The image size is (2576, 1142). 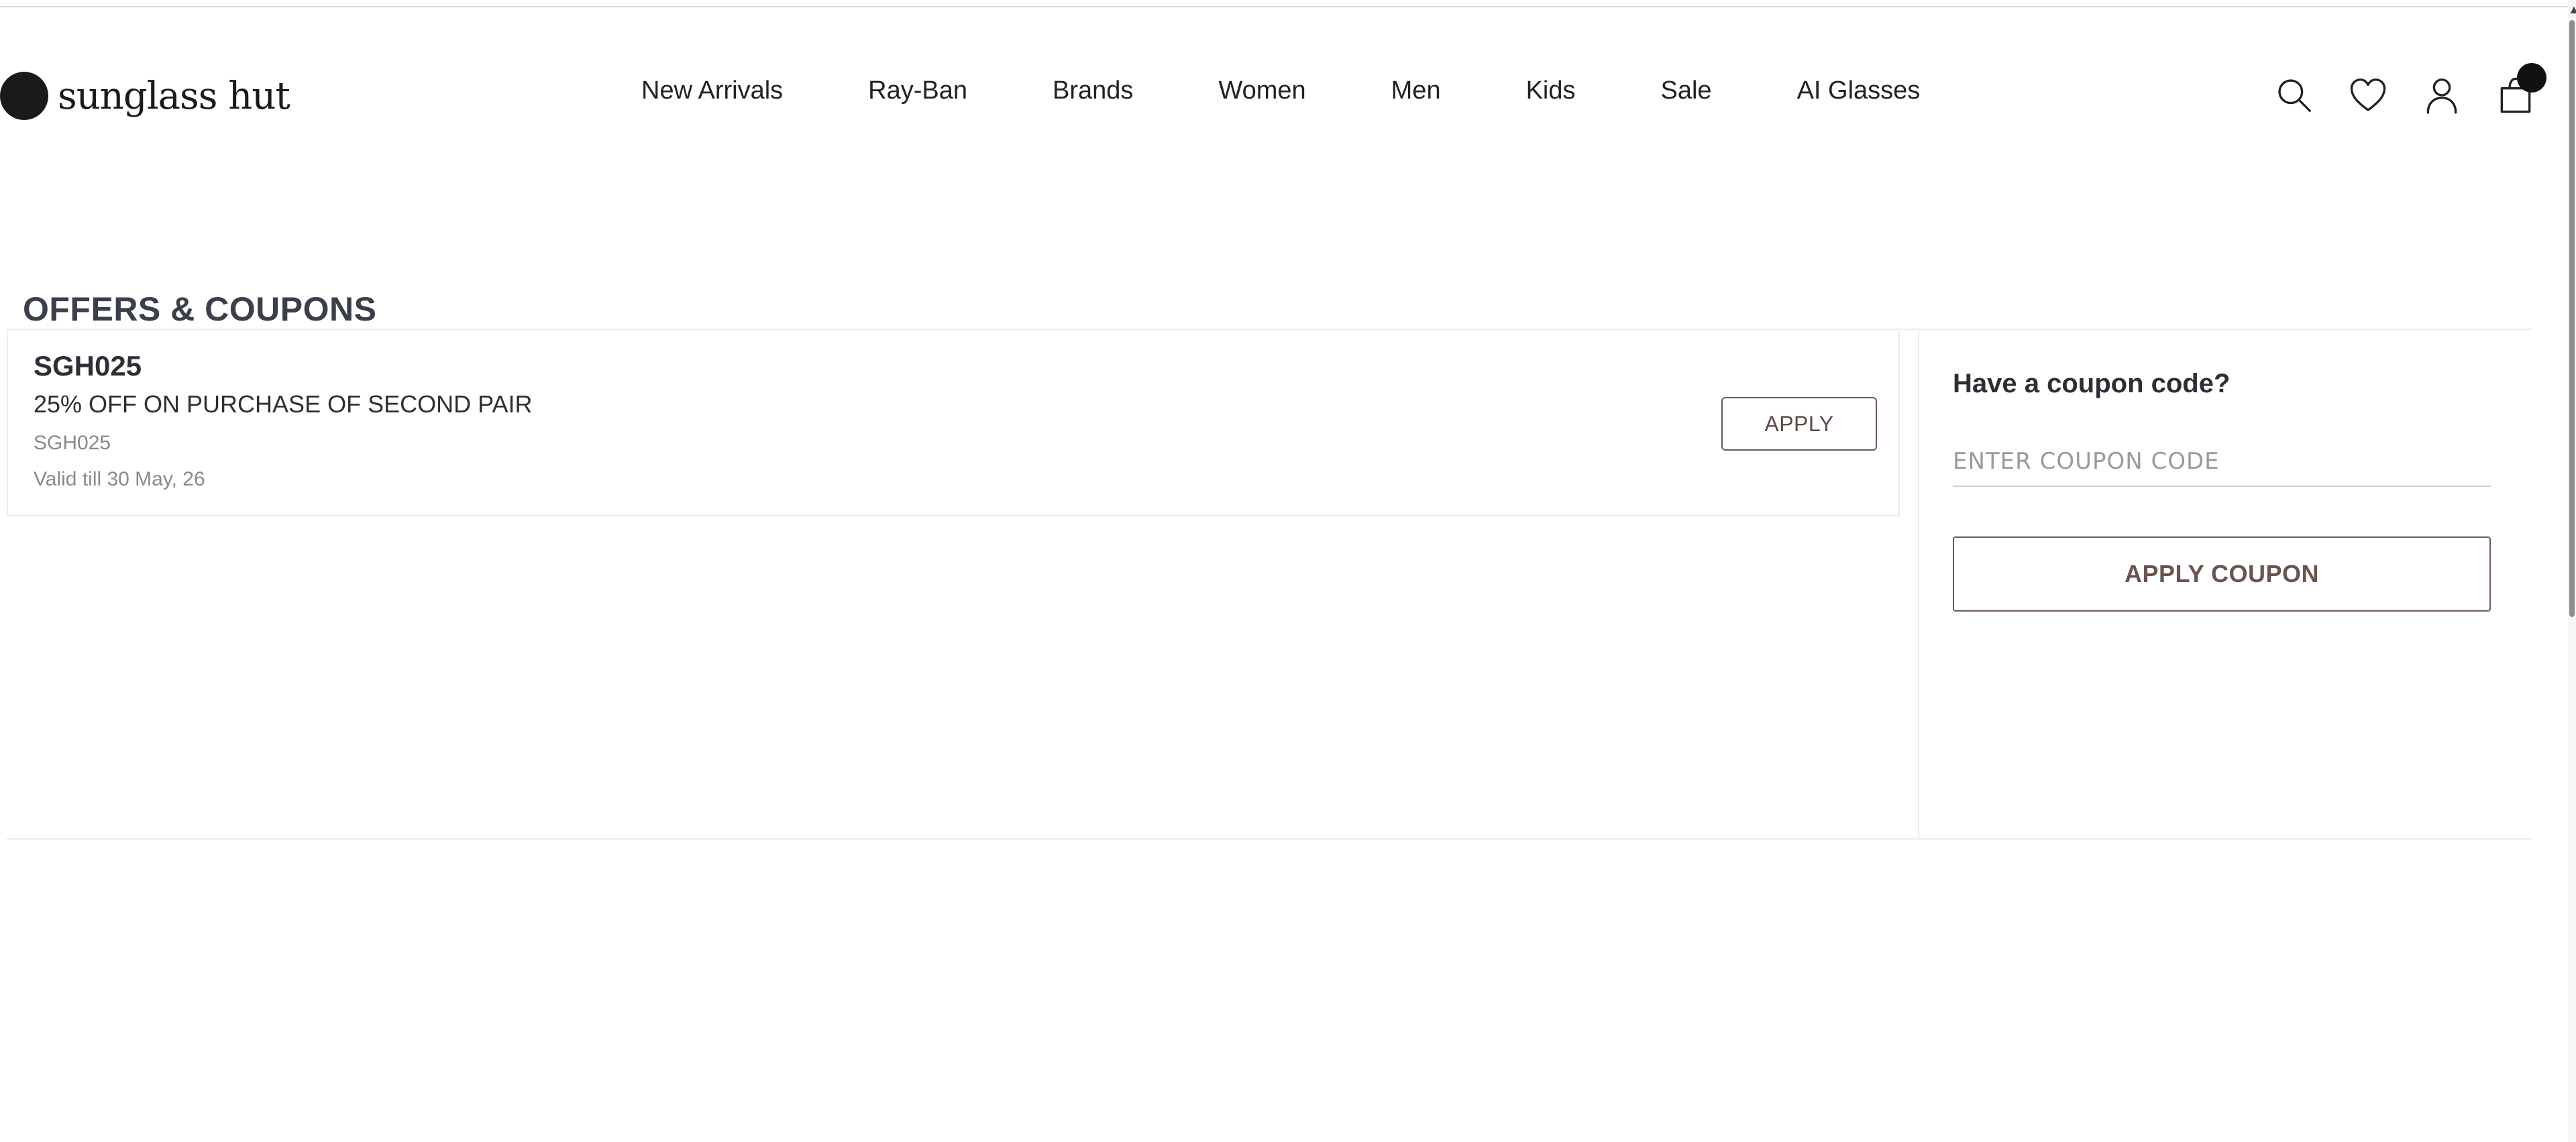 What do you see at coordinates (1551, 90) in the screenshot?
I see `nav-item-kids: Kids` at bounding box center [1551, 90].